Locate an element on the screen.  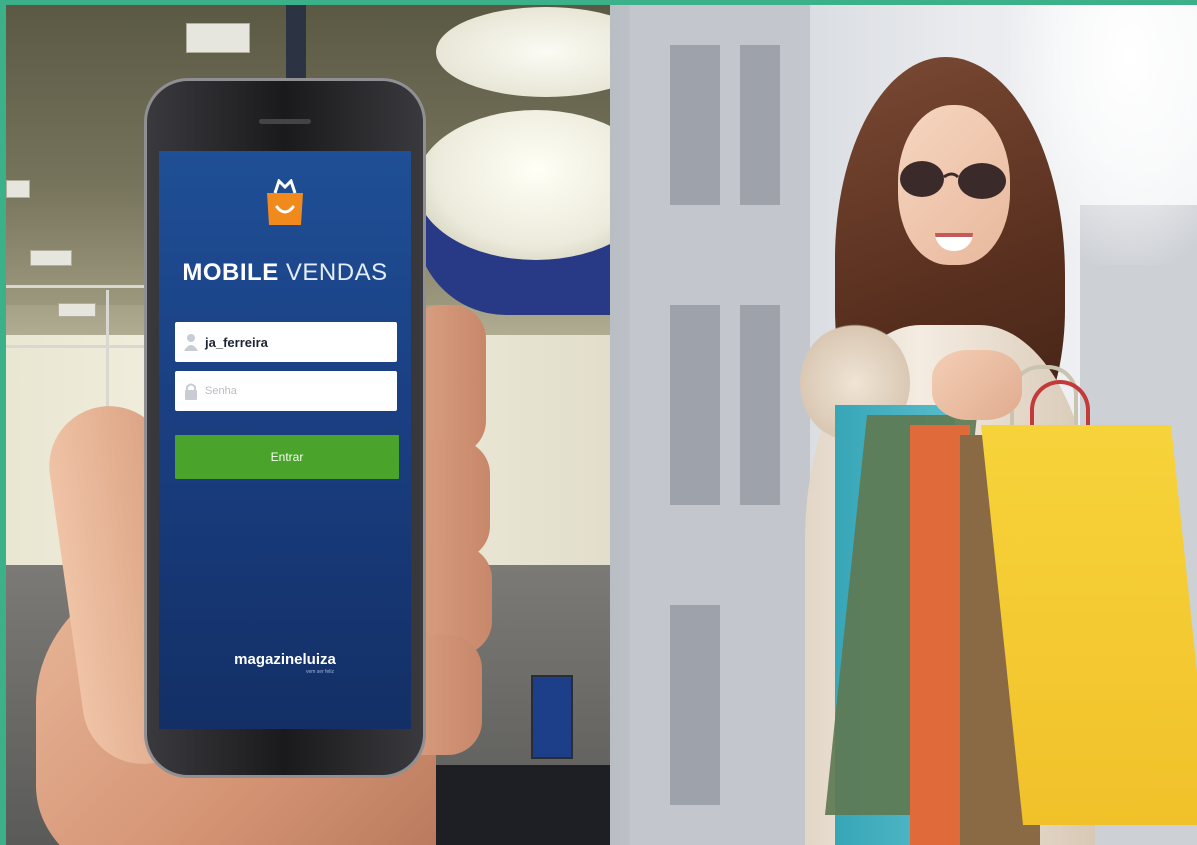
password-placeholder: Senha is located at coordinates (221, 391).